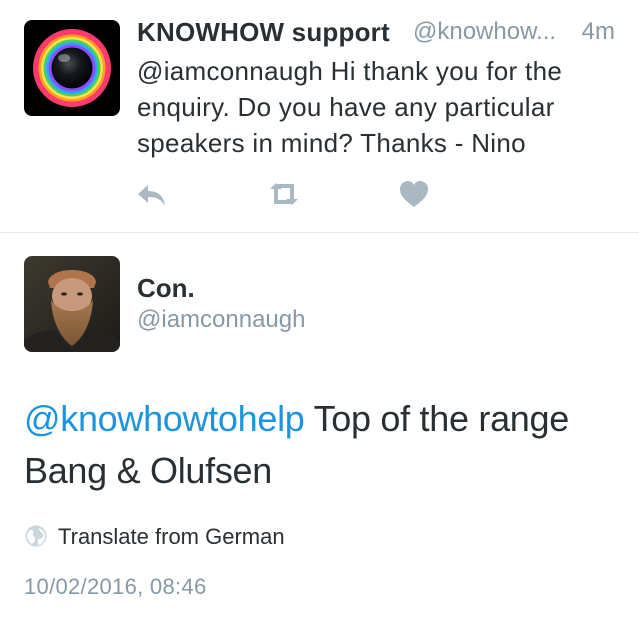  I want to click on user-handle: @iamconnaugh, so click(221, 320).